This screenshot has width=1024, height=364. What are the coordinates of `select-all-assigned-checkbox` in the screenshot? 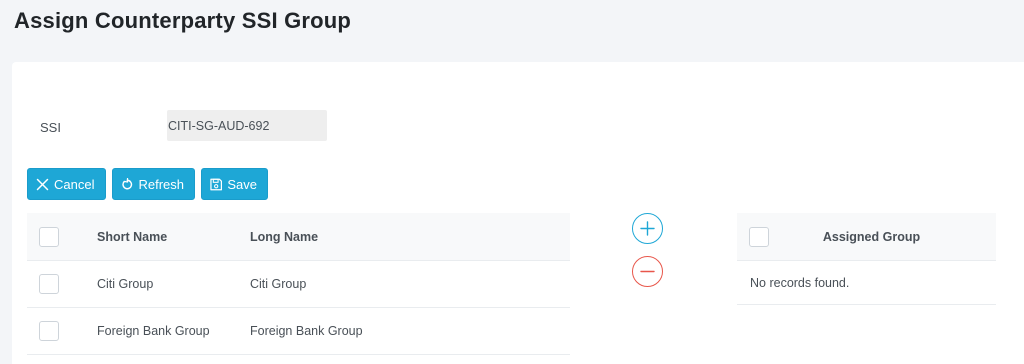 It's located at (759, 236).